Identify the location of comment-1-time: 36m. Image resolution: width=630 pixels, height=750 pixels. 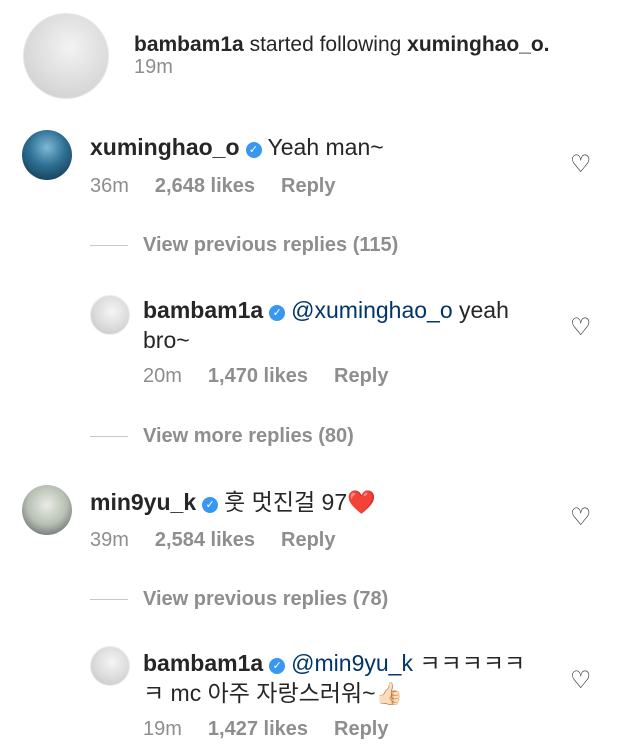
(109, 186).